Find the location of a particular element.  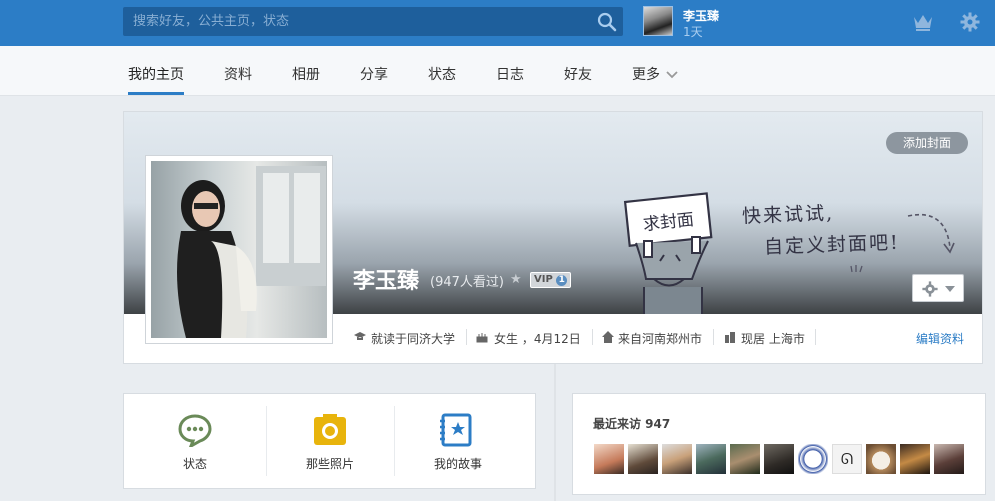

photo-figure is located at coordinates (251, 252).